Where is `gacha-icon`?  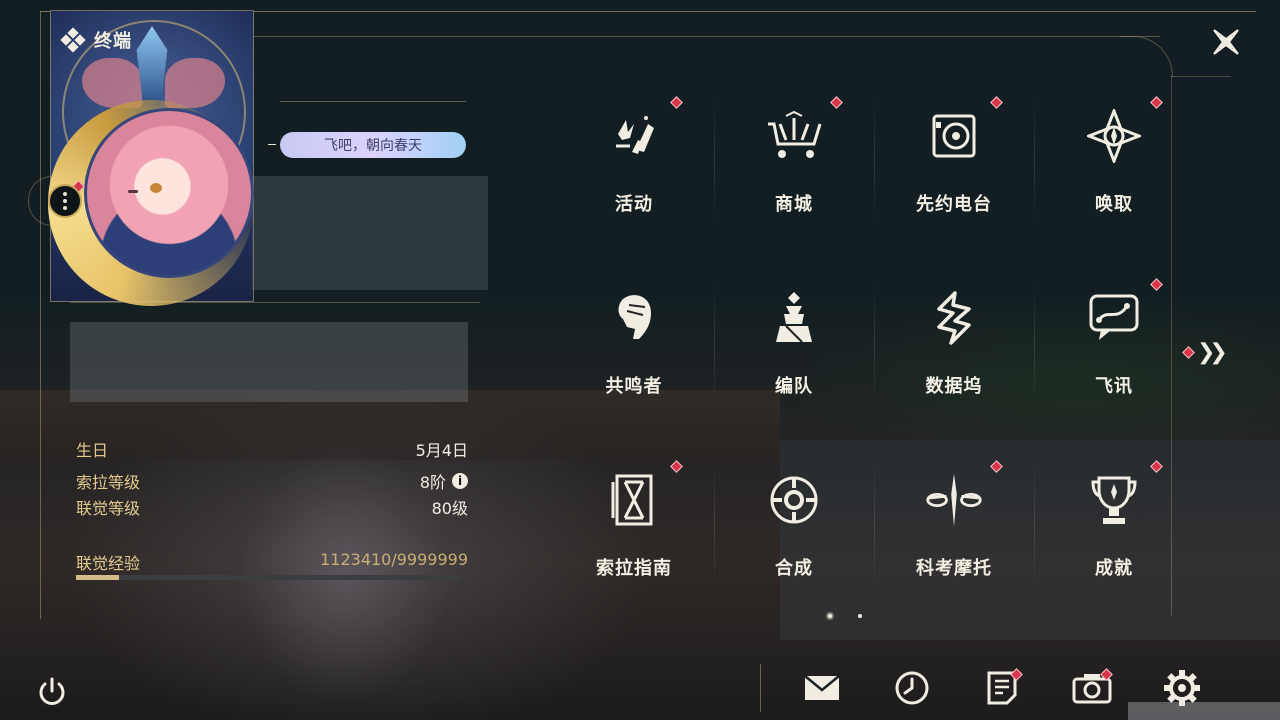 gacha-icon is located at coordinates (1114, 136).